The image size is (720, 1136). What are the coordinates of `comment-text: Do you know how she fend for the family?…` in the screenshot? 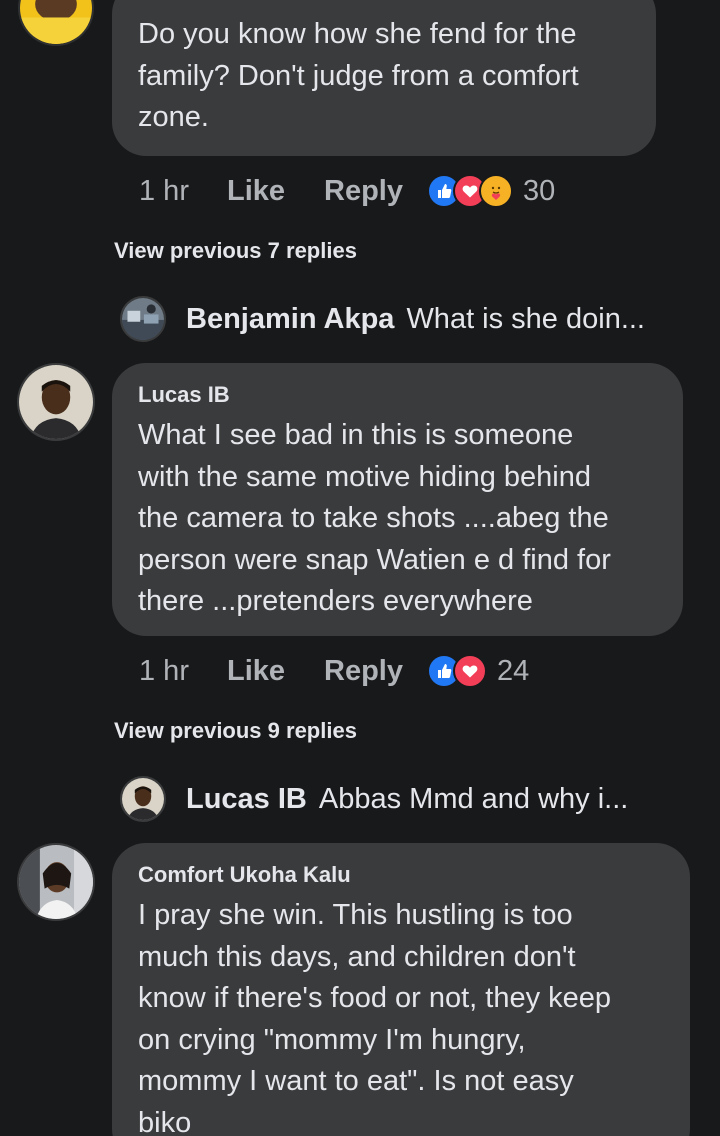 It's located at (358, 76).